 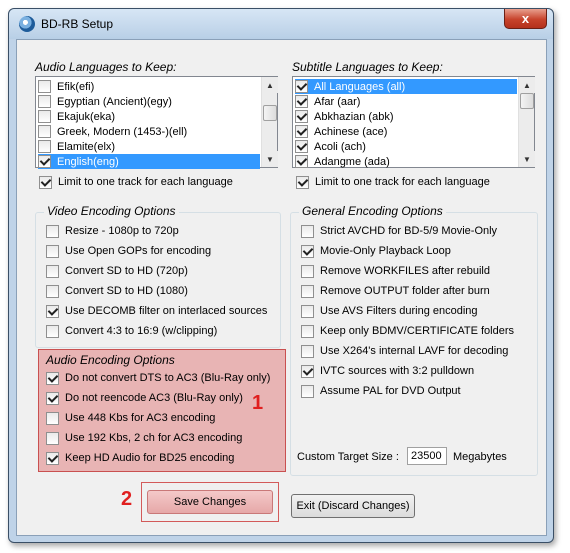 I want to click on option-row: Use Open GOPs for encoding, so click(x=128, y=251).